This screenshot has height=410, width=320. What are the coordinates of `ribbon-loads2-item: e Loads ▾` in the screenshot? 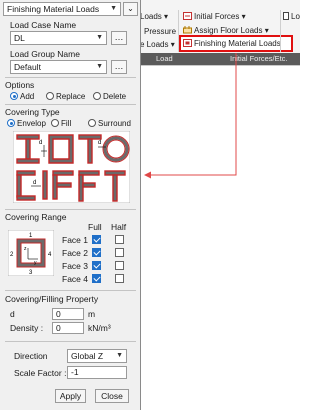 It's located at (157, 45).